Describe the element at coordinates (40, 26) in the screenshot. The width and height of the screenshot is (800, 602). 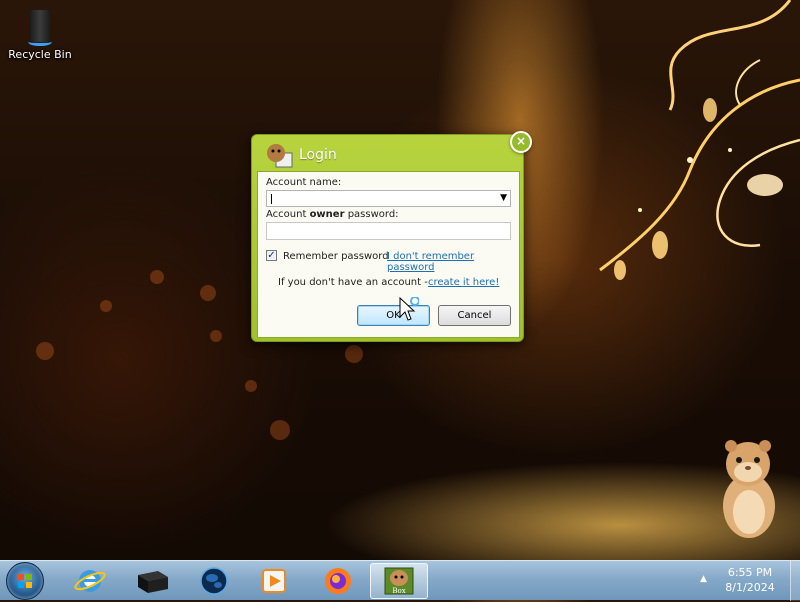
I see `recycle-bin-icon` at that location.